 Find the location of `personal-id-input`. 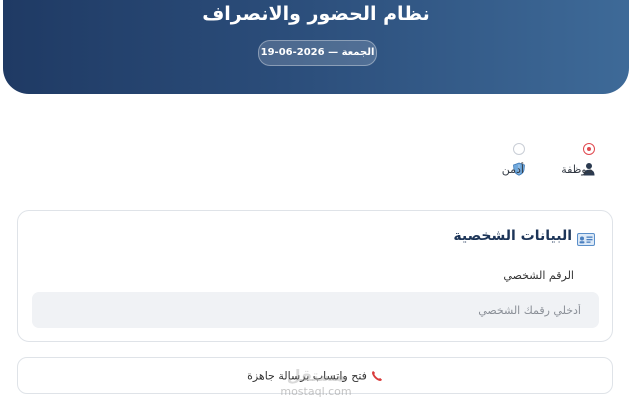

personal-id-input is located at coordinates (315, 310).